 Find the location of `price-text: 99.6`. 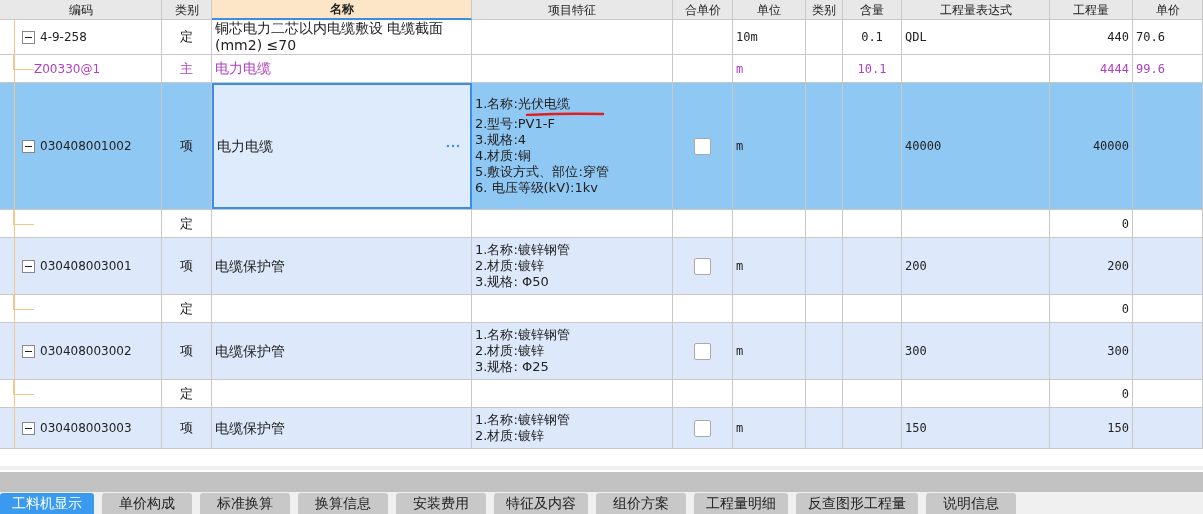

price-text: 99.6 is located at coordinates (1150, 68).